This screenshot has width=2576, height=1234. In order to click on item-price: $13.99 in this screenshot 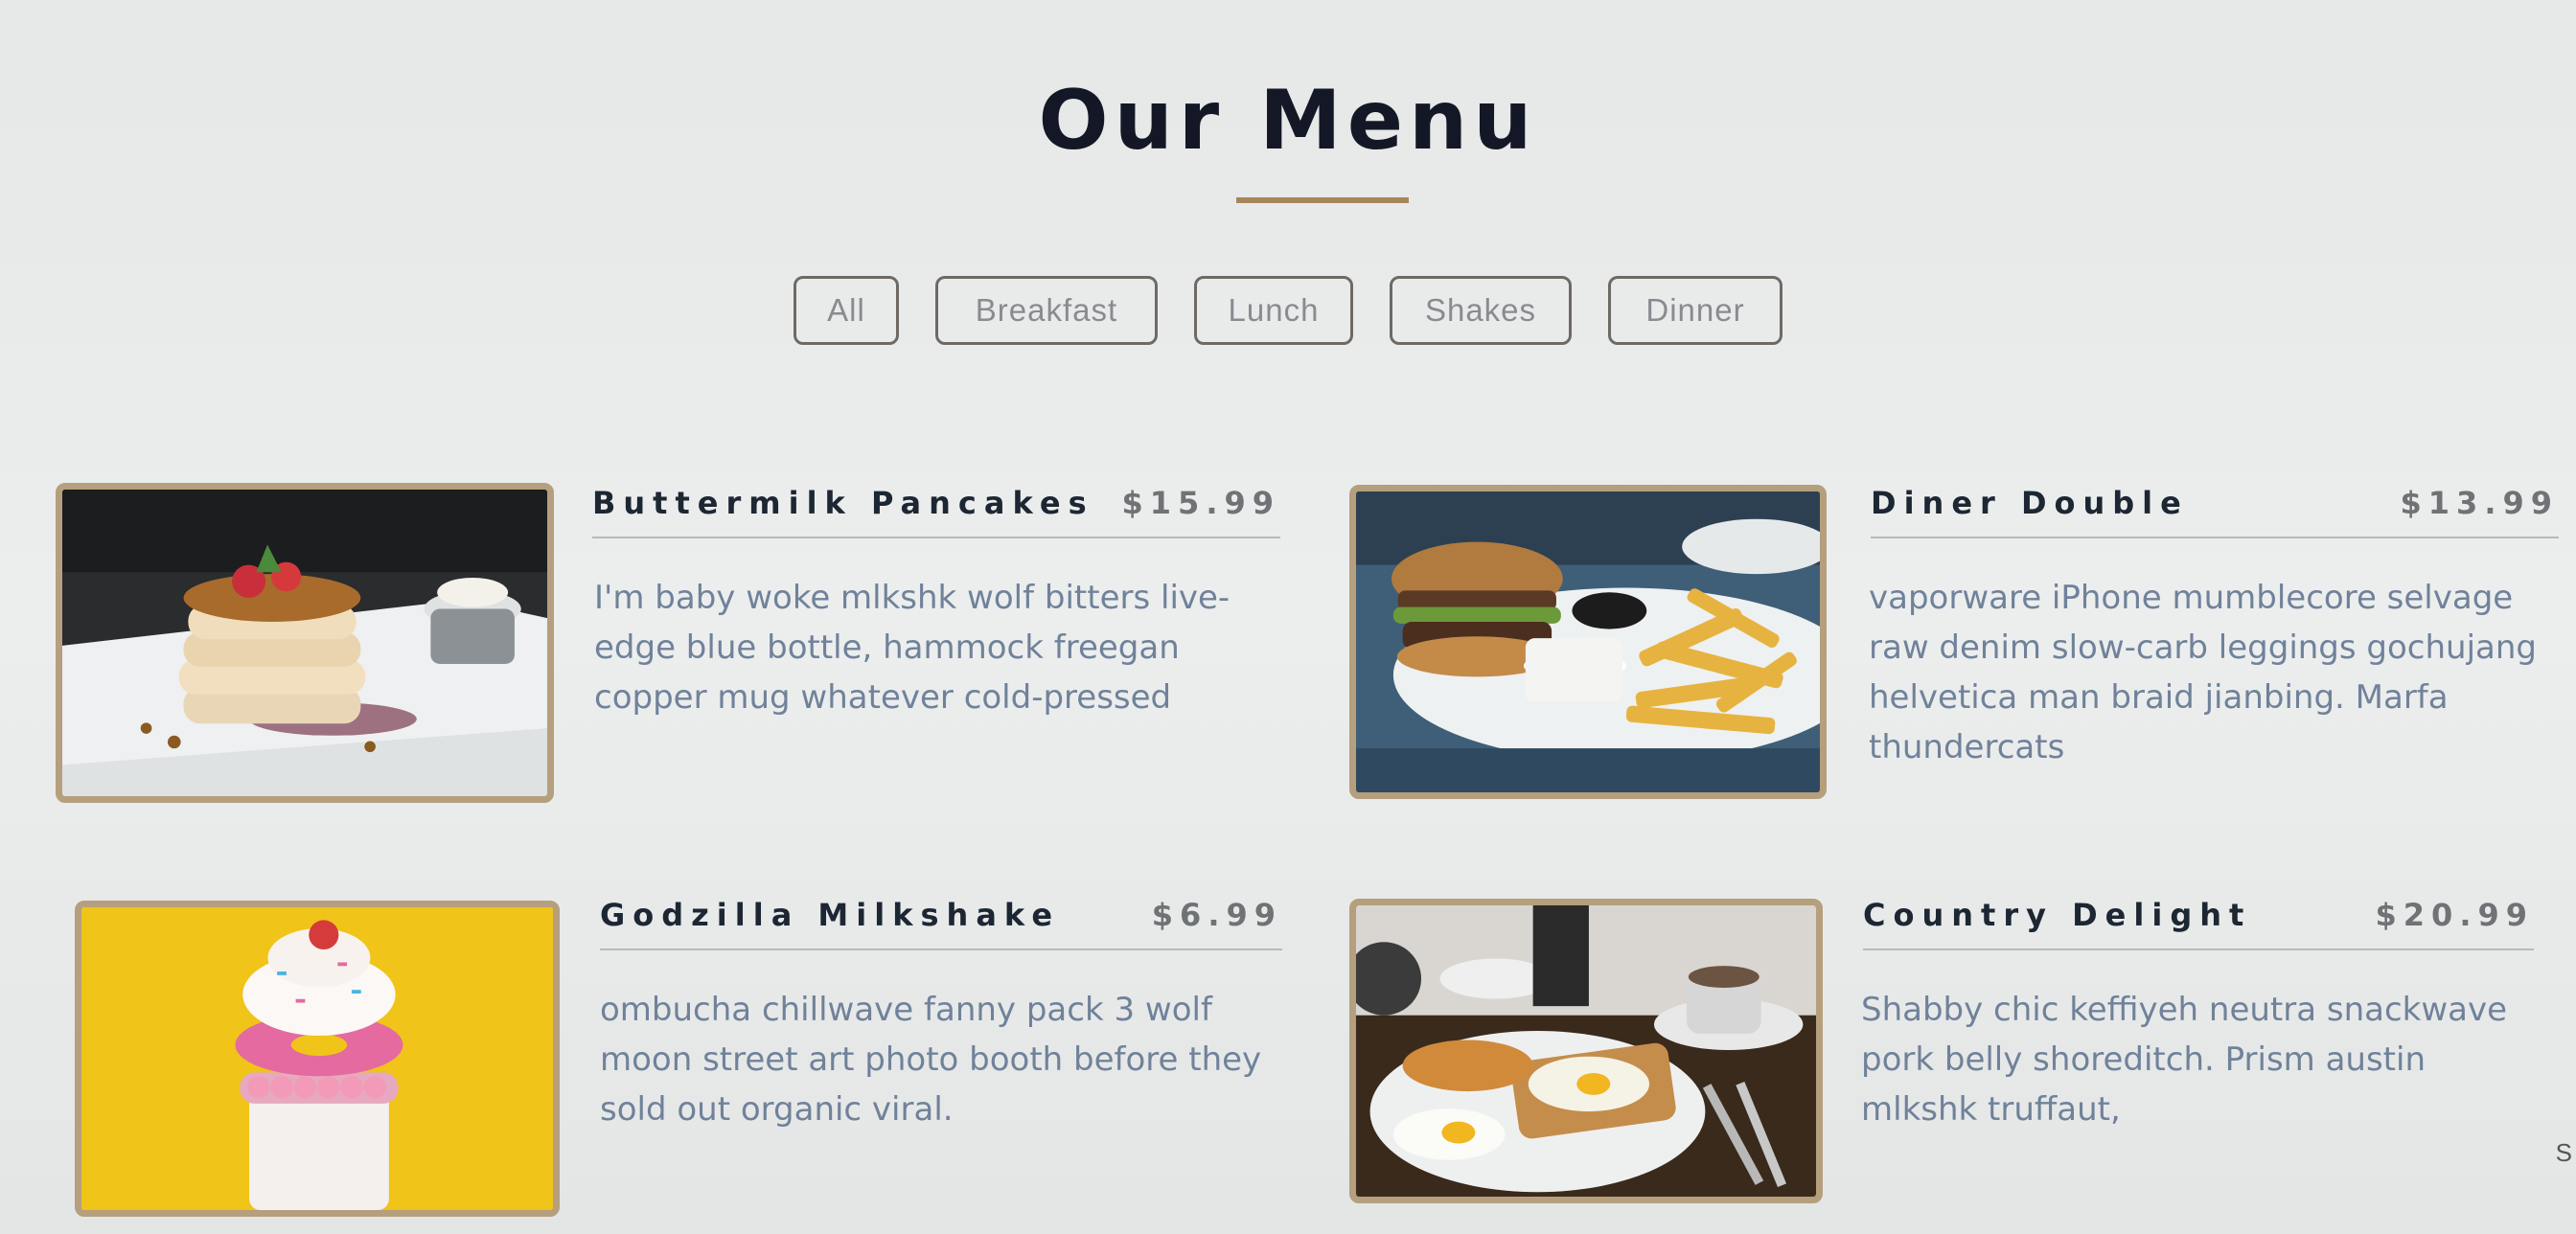, I will do `click(2479, 503)`.